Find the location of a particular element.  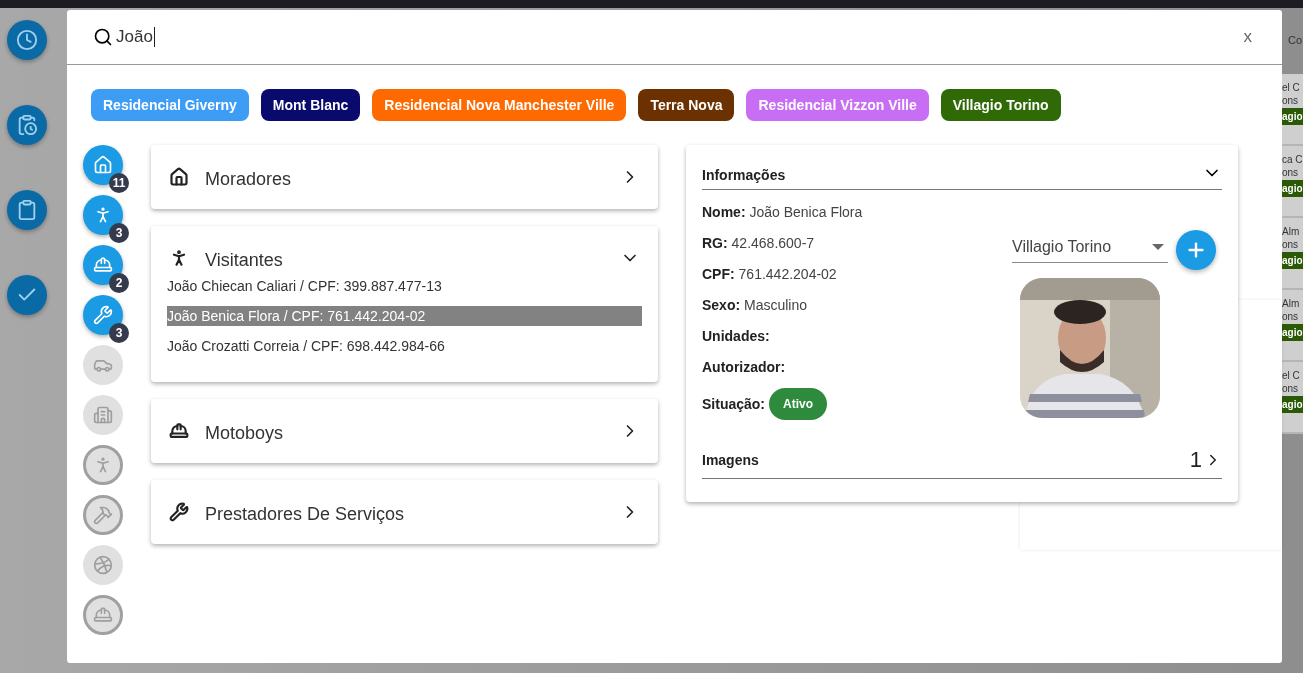

building-icon is located at coordinates (103, 415).